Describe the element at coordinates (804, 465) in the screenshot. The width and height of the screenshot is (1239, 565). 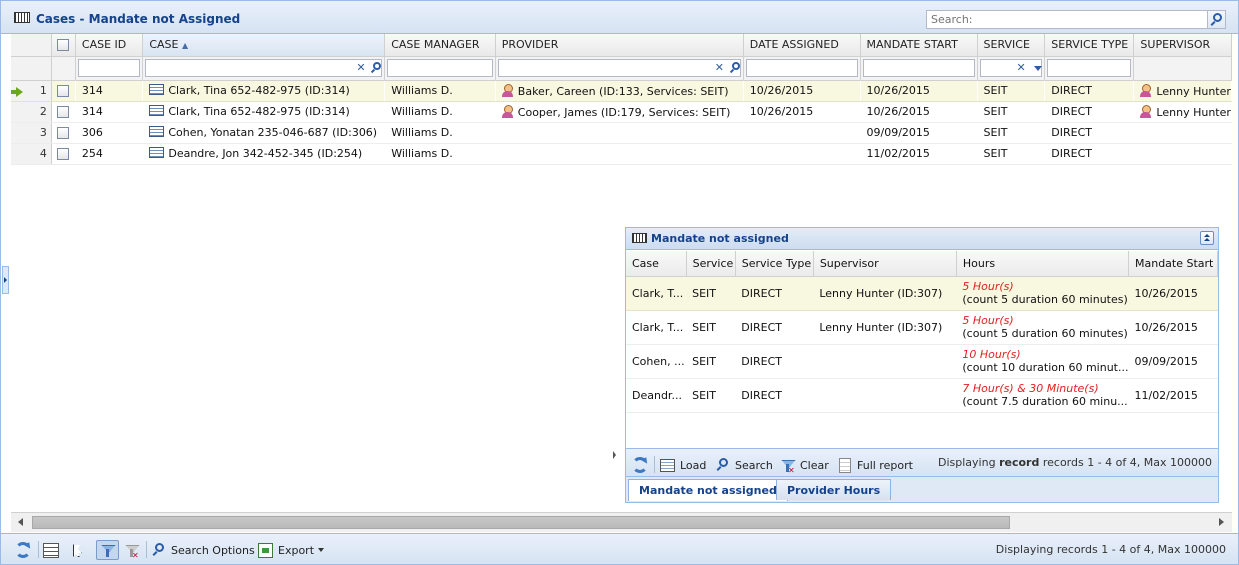
I see `clear-button: ✕ Clear` at that location.